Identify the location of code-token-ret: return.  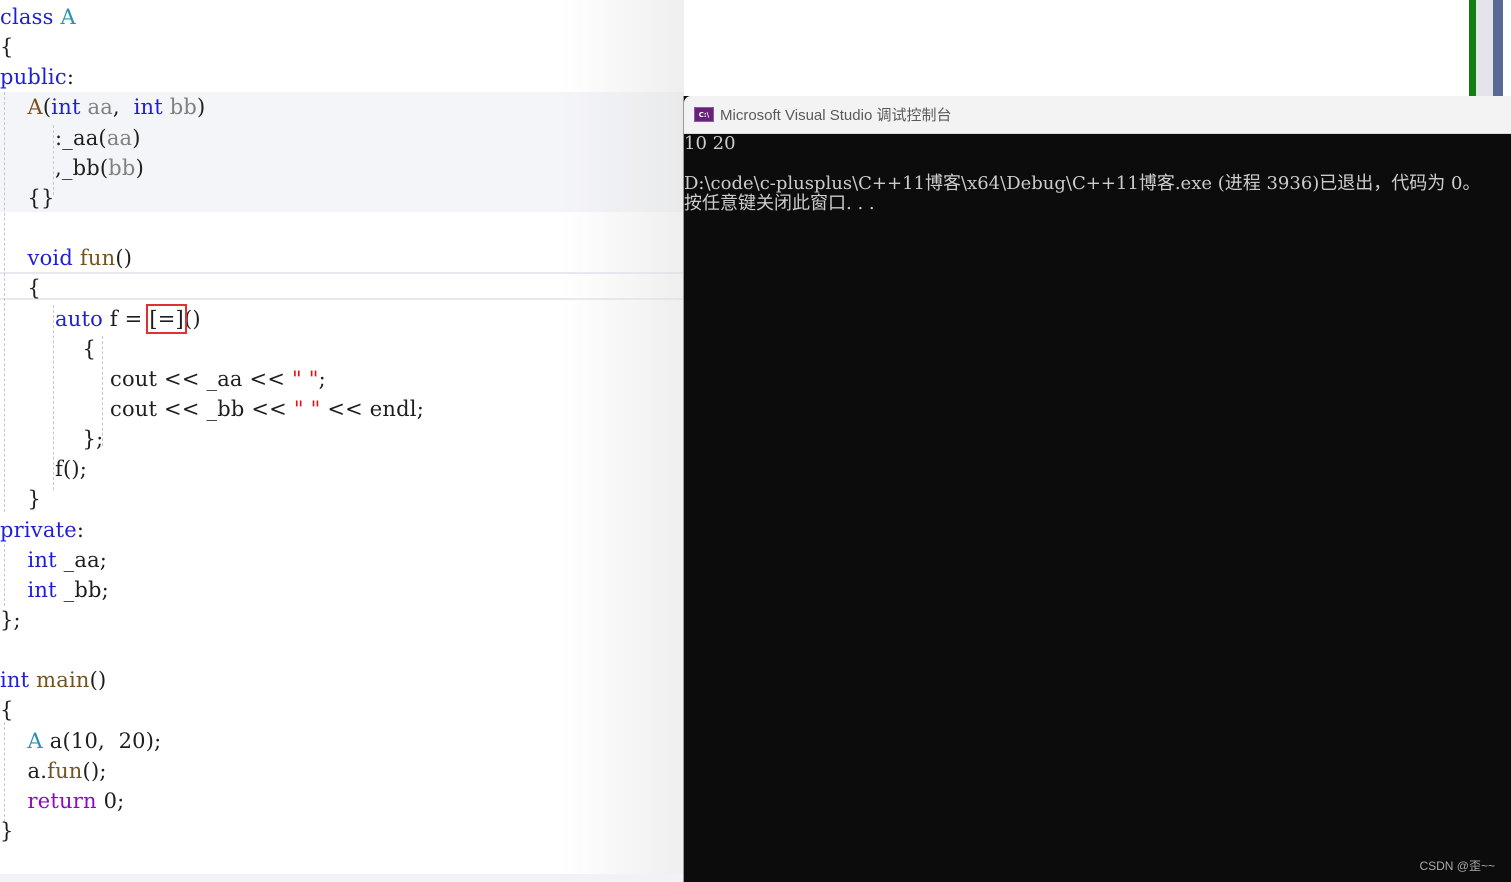
(62, 800).